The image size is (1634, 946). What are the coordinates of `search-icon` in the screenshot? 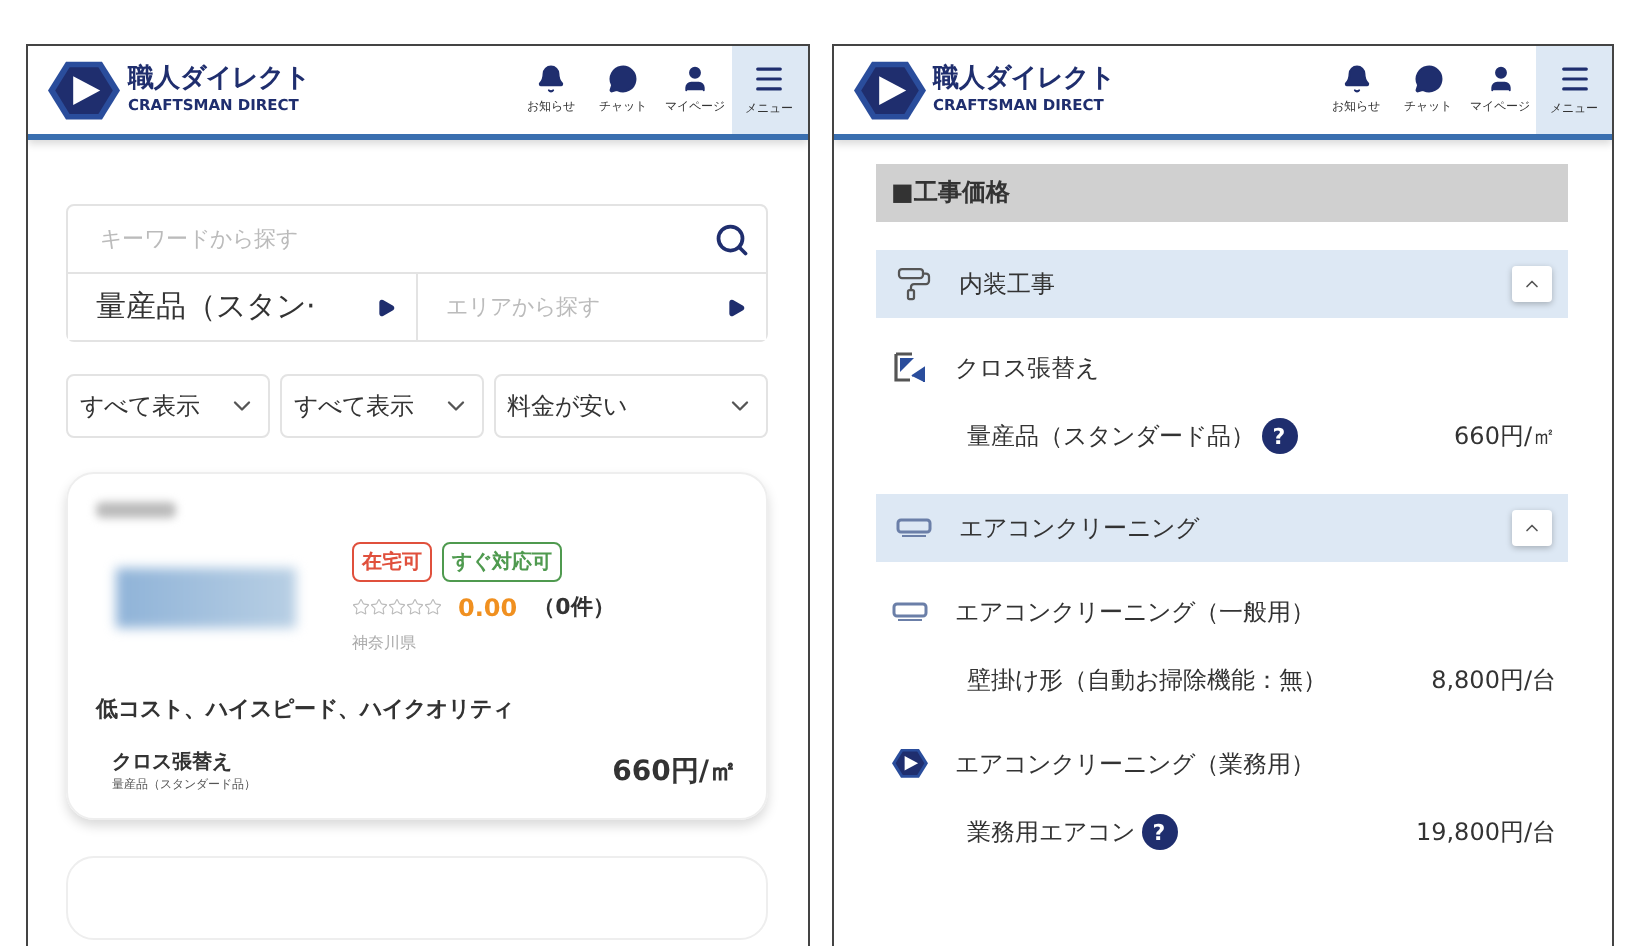 It's located at (731, 239).